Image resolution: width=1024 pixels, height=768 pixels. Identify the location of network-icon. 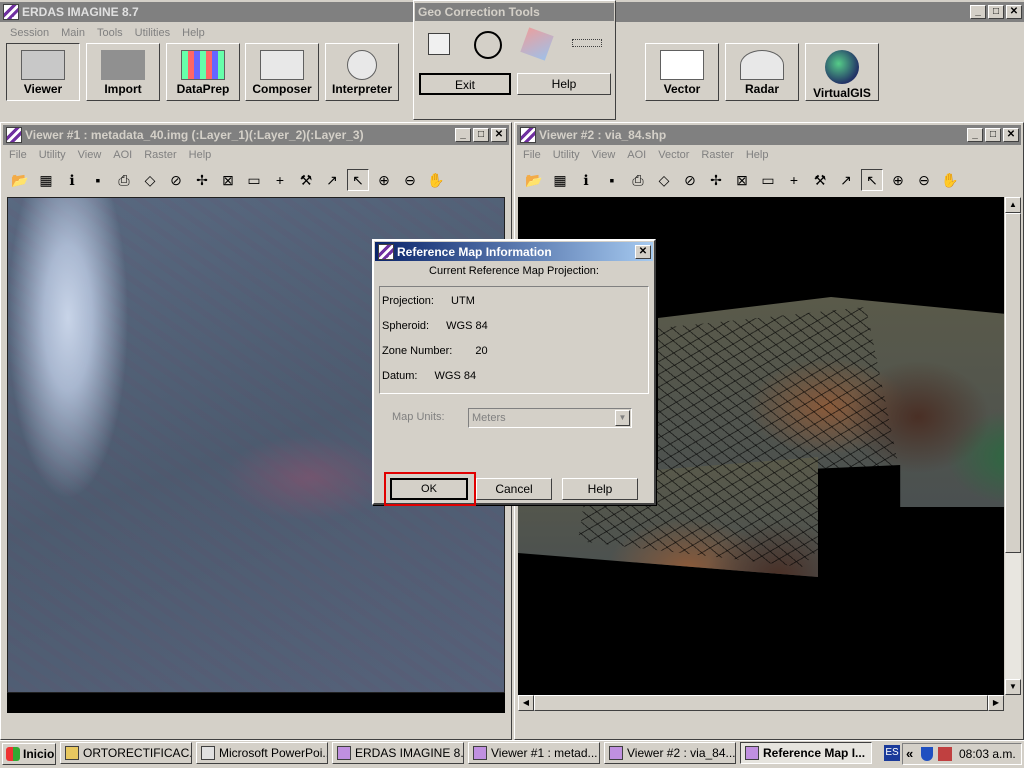
(945, 754).